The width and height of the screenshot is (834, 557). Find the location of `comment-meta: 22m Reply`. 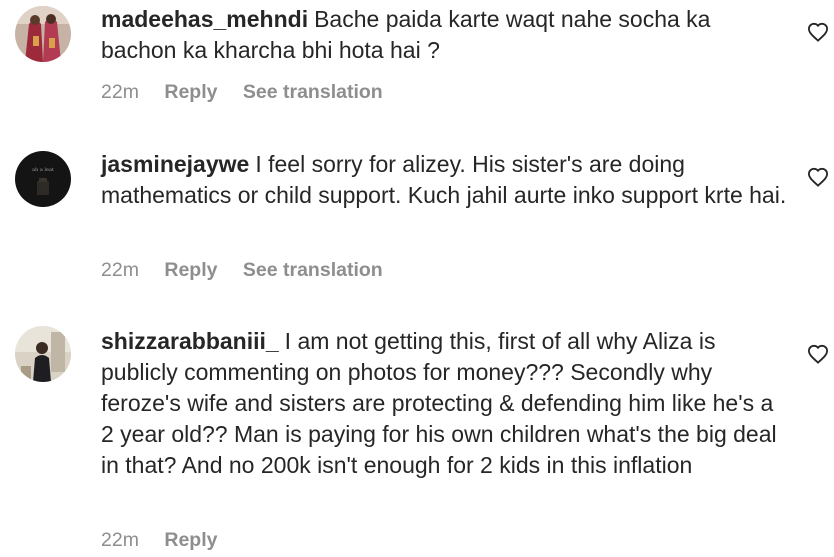

comment-meta: 22m Reply is located at coordinates (169, 540).